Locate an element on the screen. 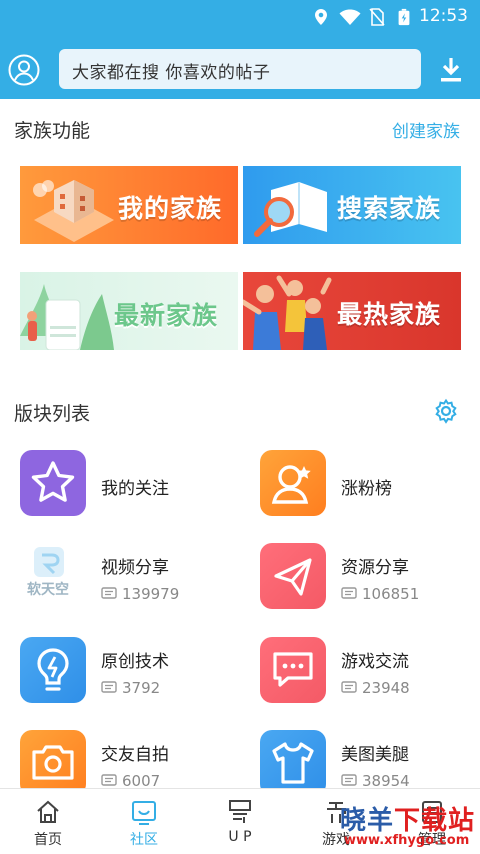  star-icon is located at coordinates (53, 483).